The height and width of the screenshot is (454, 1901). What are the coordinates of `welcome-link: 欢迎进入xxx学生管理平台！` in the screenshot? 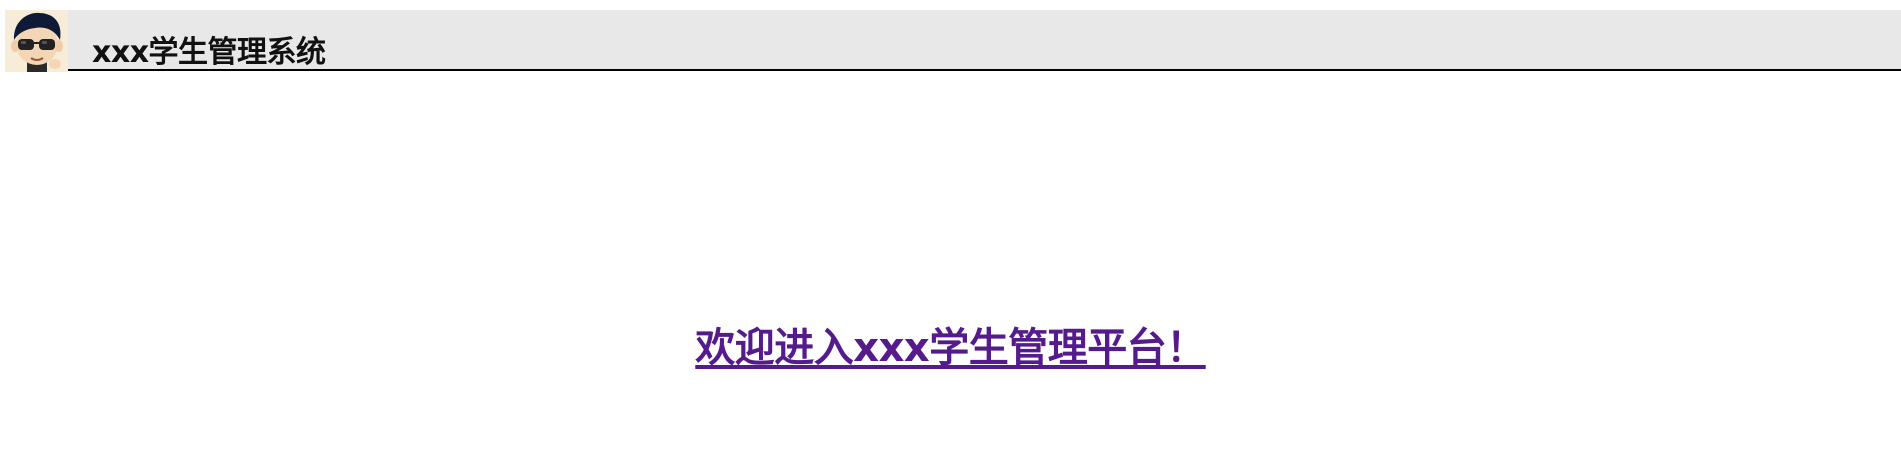 It's located at (950, 348).